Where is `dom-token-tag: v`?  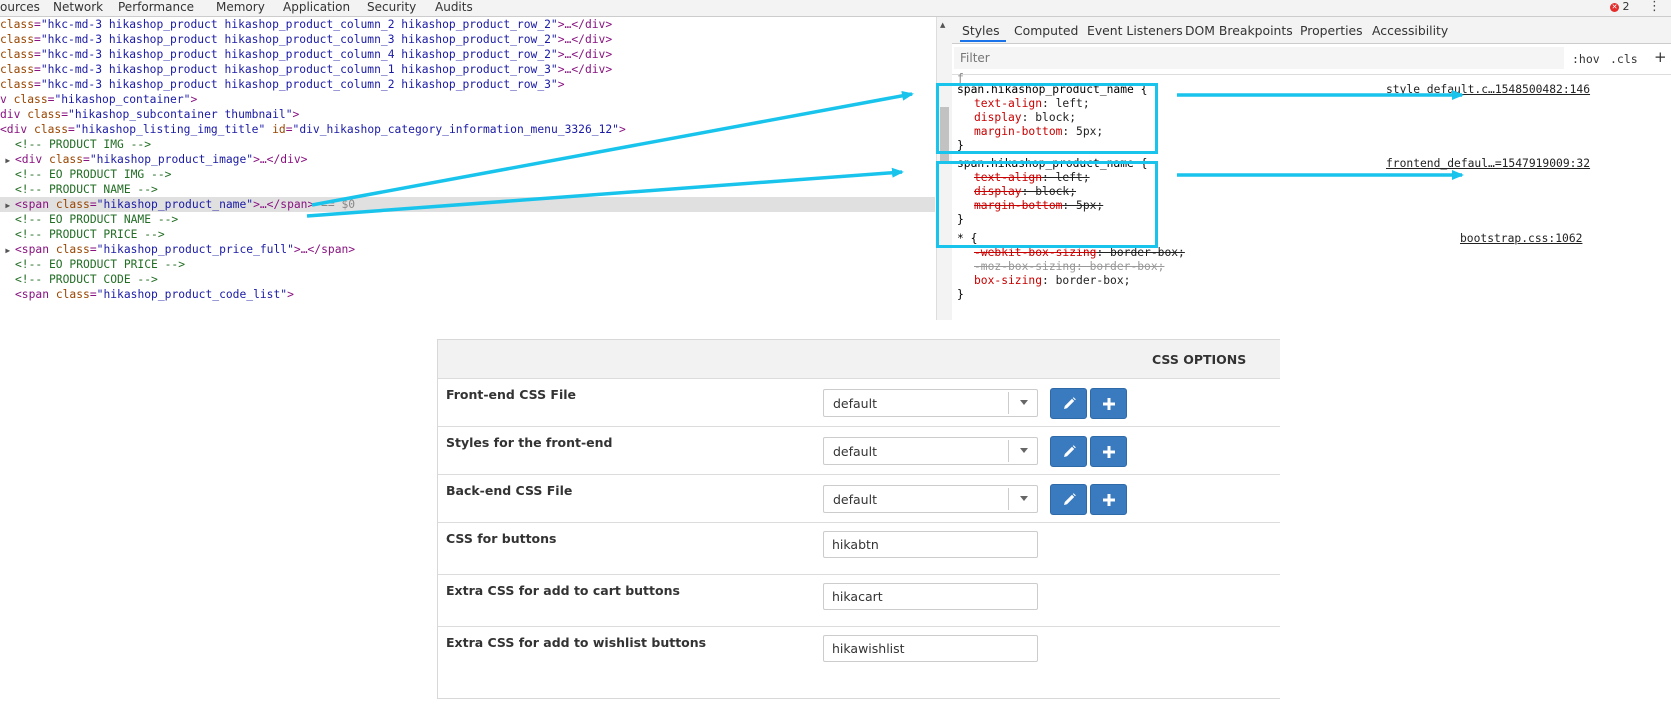
dom-token-tag: v is located at coordinates (7, 99).